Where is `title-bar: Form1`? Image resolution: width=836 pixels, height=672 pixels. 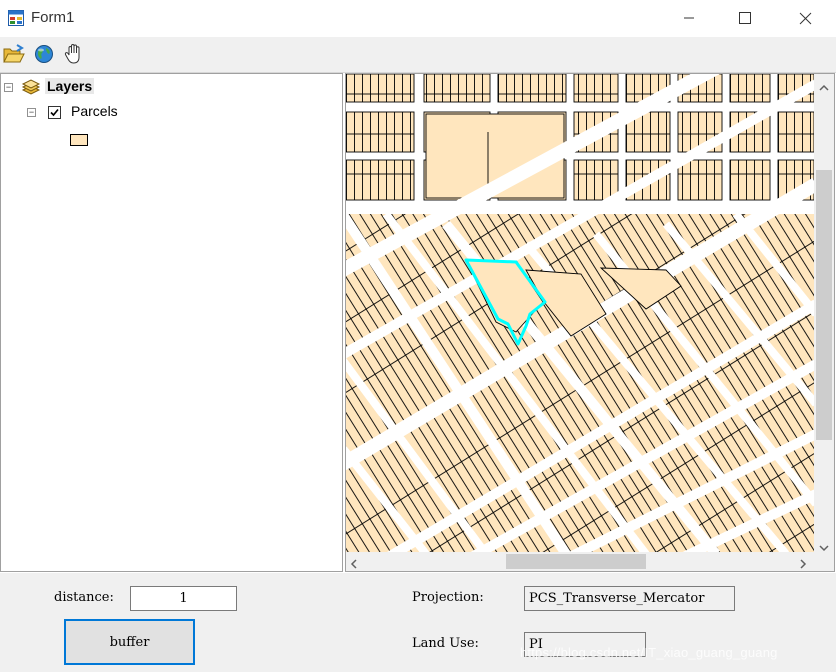
title-bar: Form1 is located at coordinates (418, 18).